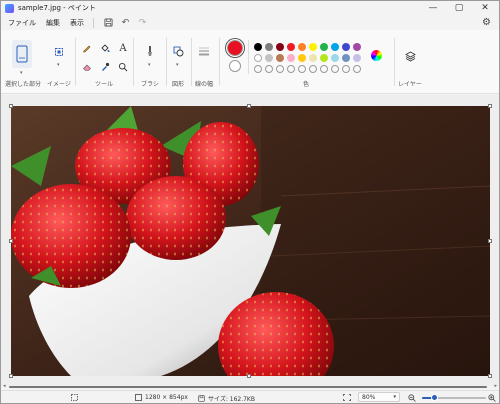 The width and height of the screenshot is (500, 404). Describe the element at coordinates (22, 84) in the screenshot. I see `selection-group-label: 選択した部分` at that location.